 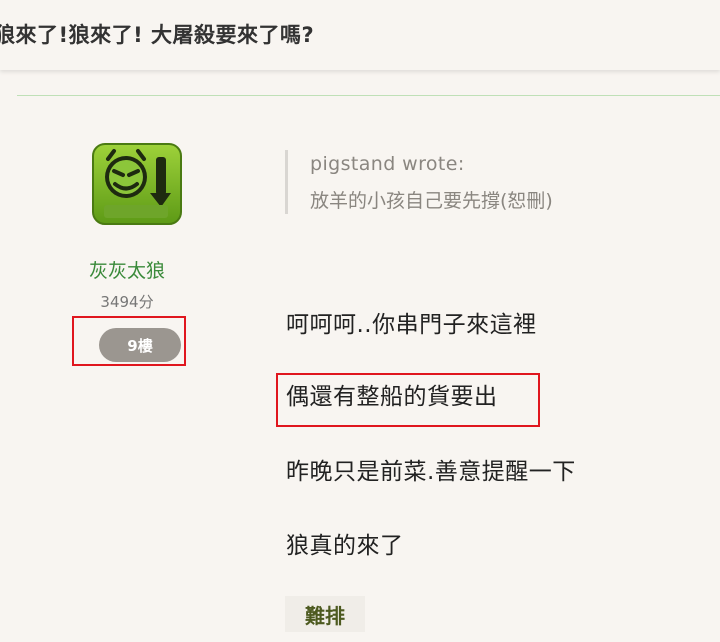 What do you see at coordinates (157, 35) in the screenshot?
I see `thread-title: 狼來了!狼來了! 大屠殺要來了嗎?` at bounding box center [157, 35].